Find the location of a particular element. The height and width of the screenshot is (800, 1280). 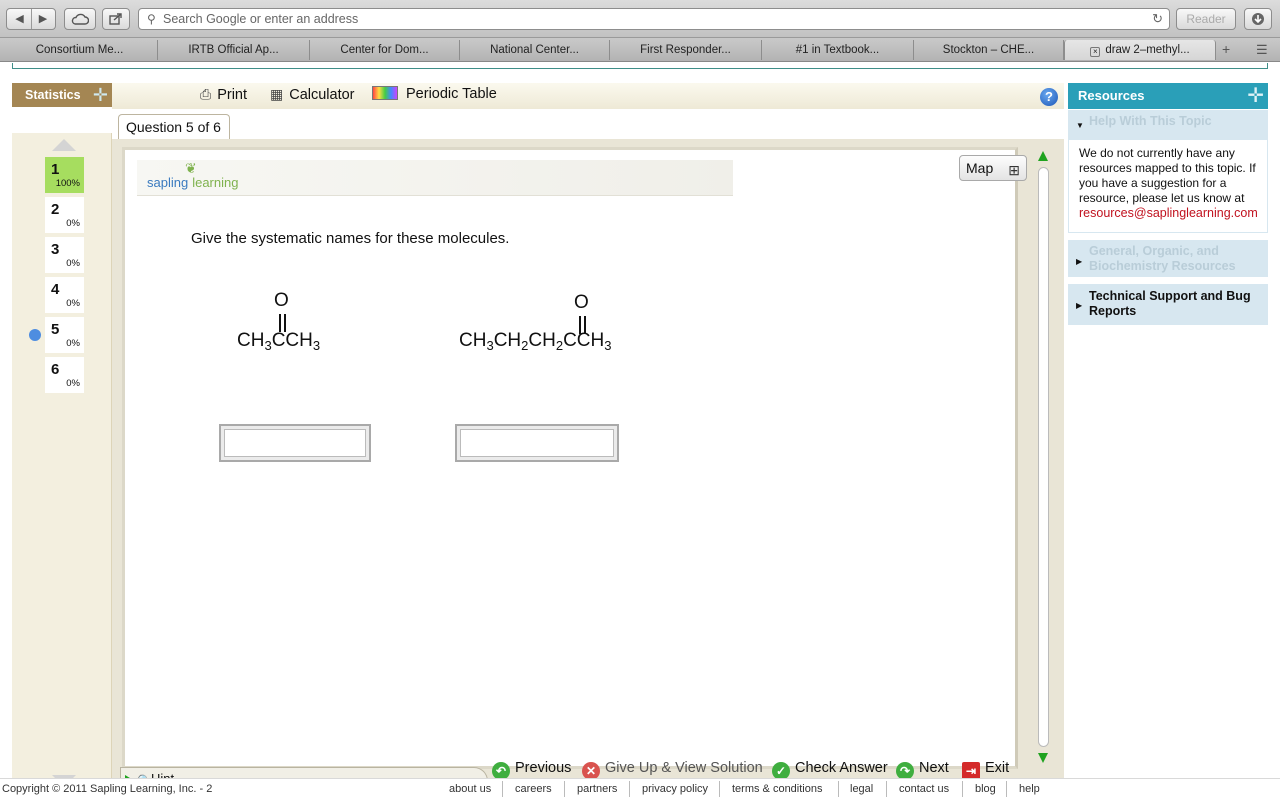

sapling-logo: sapling learning is located at coordinates (192, 182).